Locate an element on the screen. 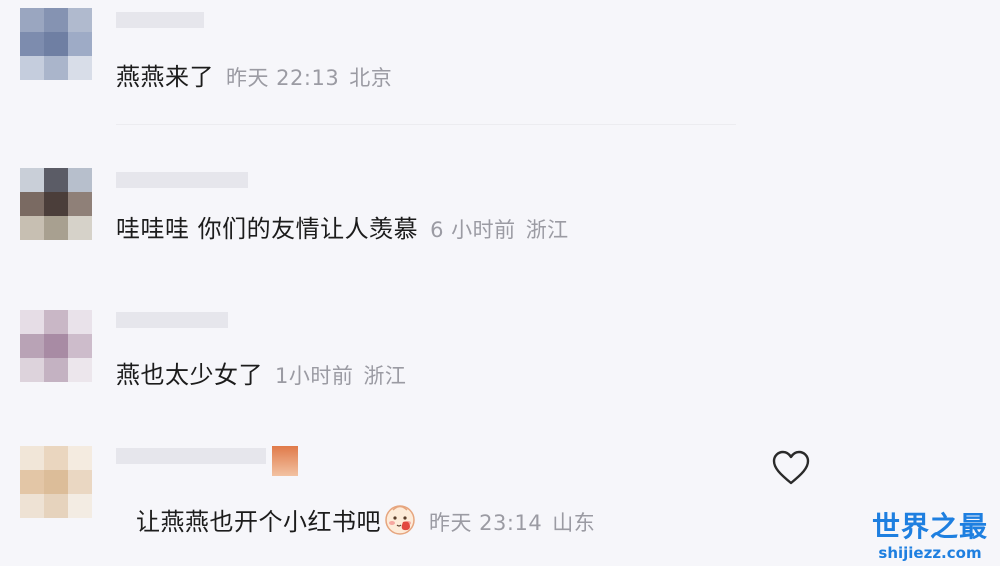 This screenshot has height=566, width=1000. comment-text: 让燕燕也开个小红书吧 is located at coordinates (258, 522).